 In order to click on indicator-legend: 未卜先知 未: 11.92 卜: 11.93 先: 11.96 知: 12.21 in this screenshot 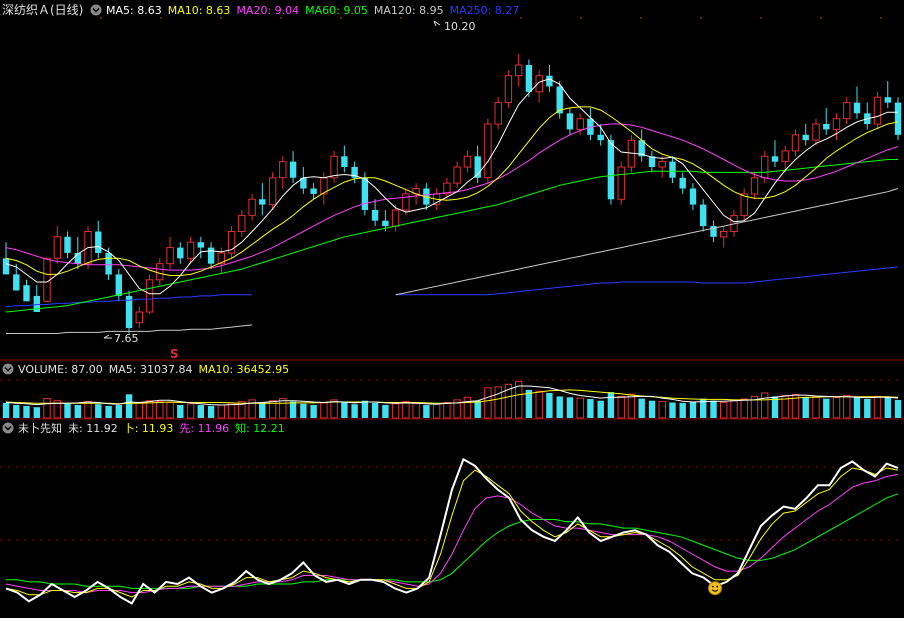, I will do `click(143, 428)`.